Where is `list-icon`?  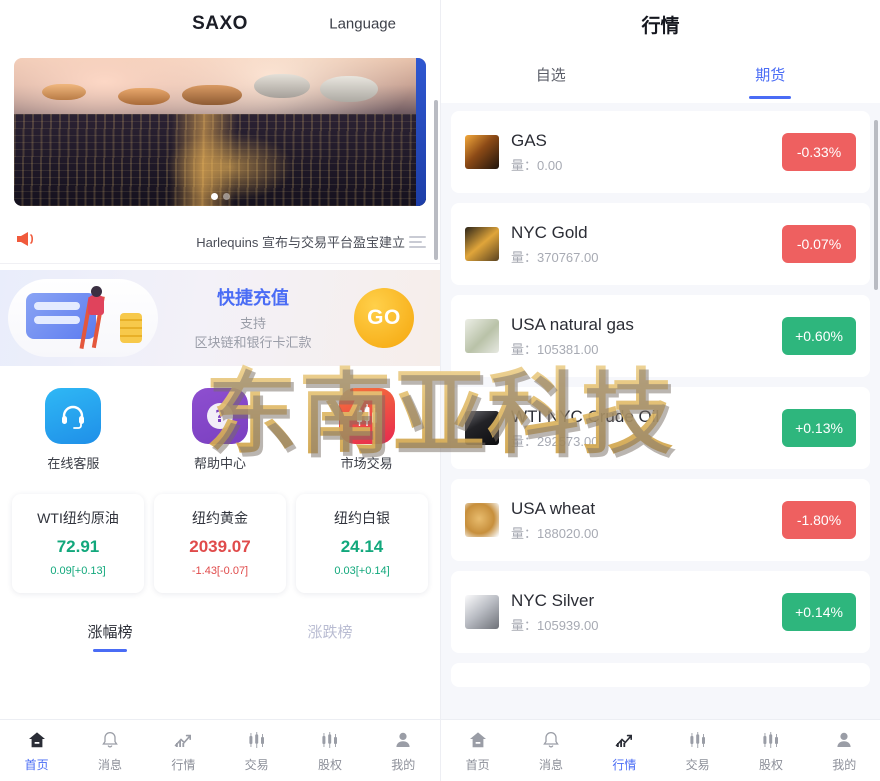
list-icon is located at coordinates (417, 241).